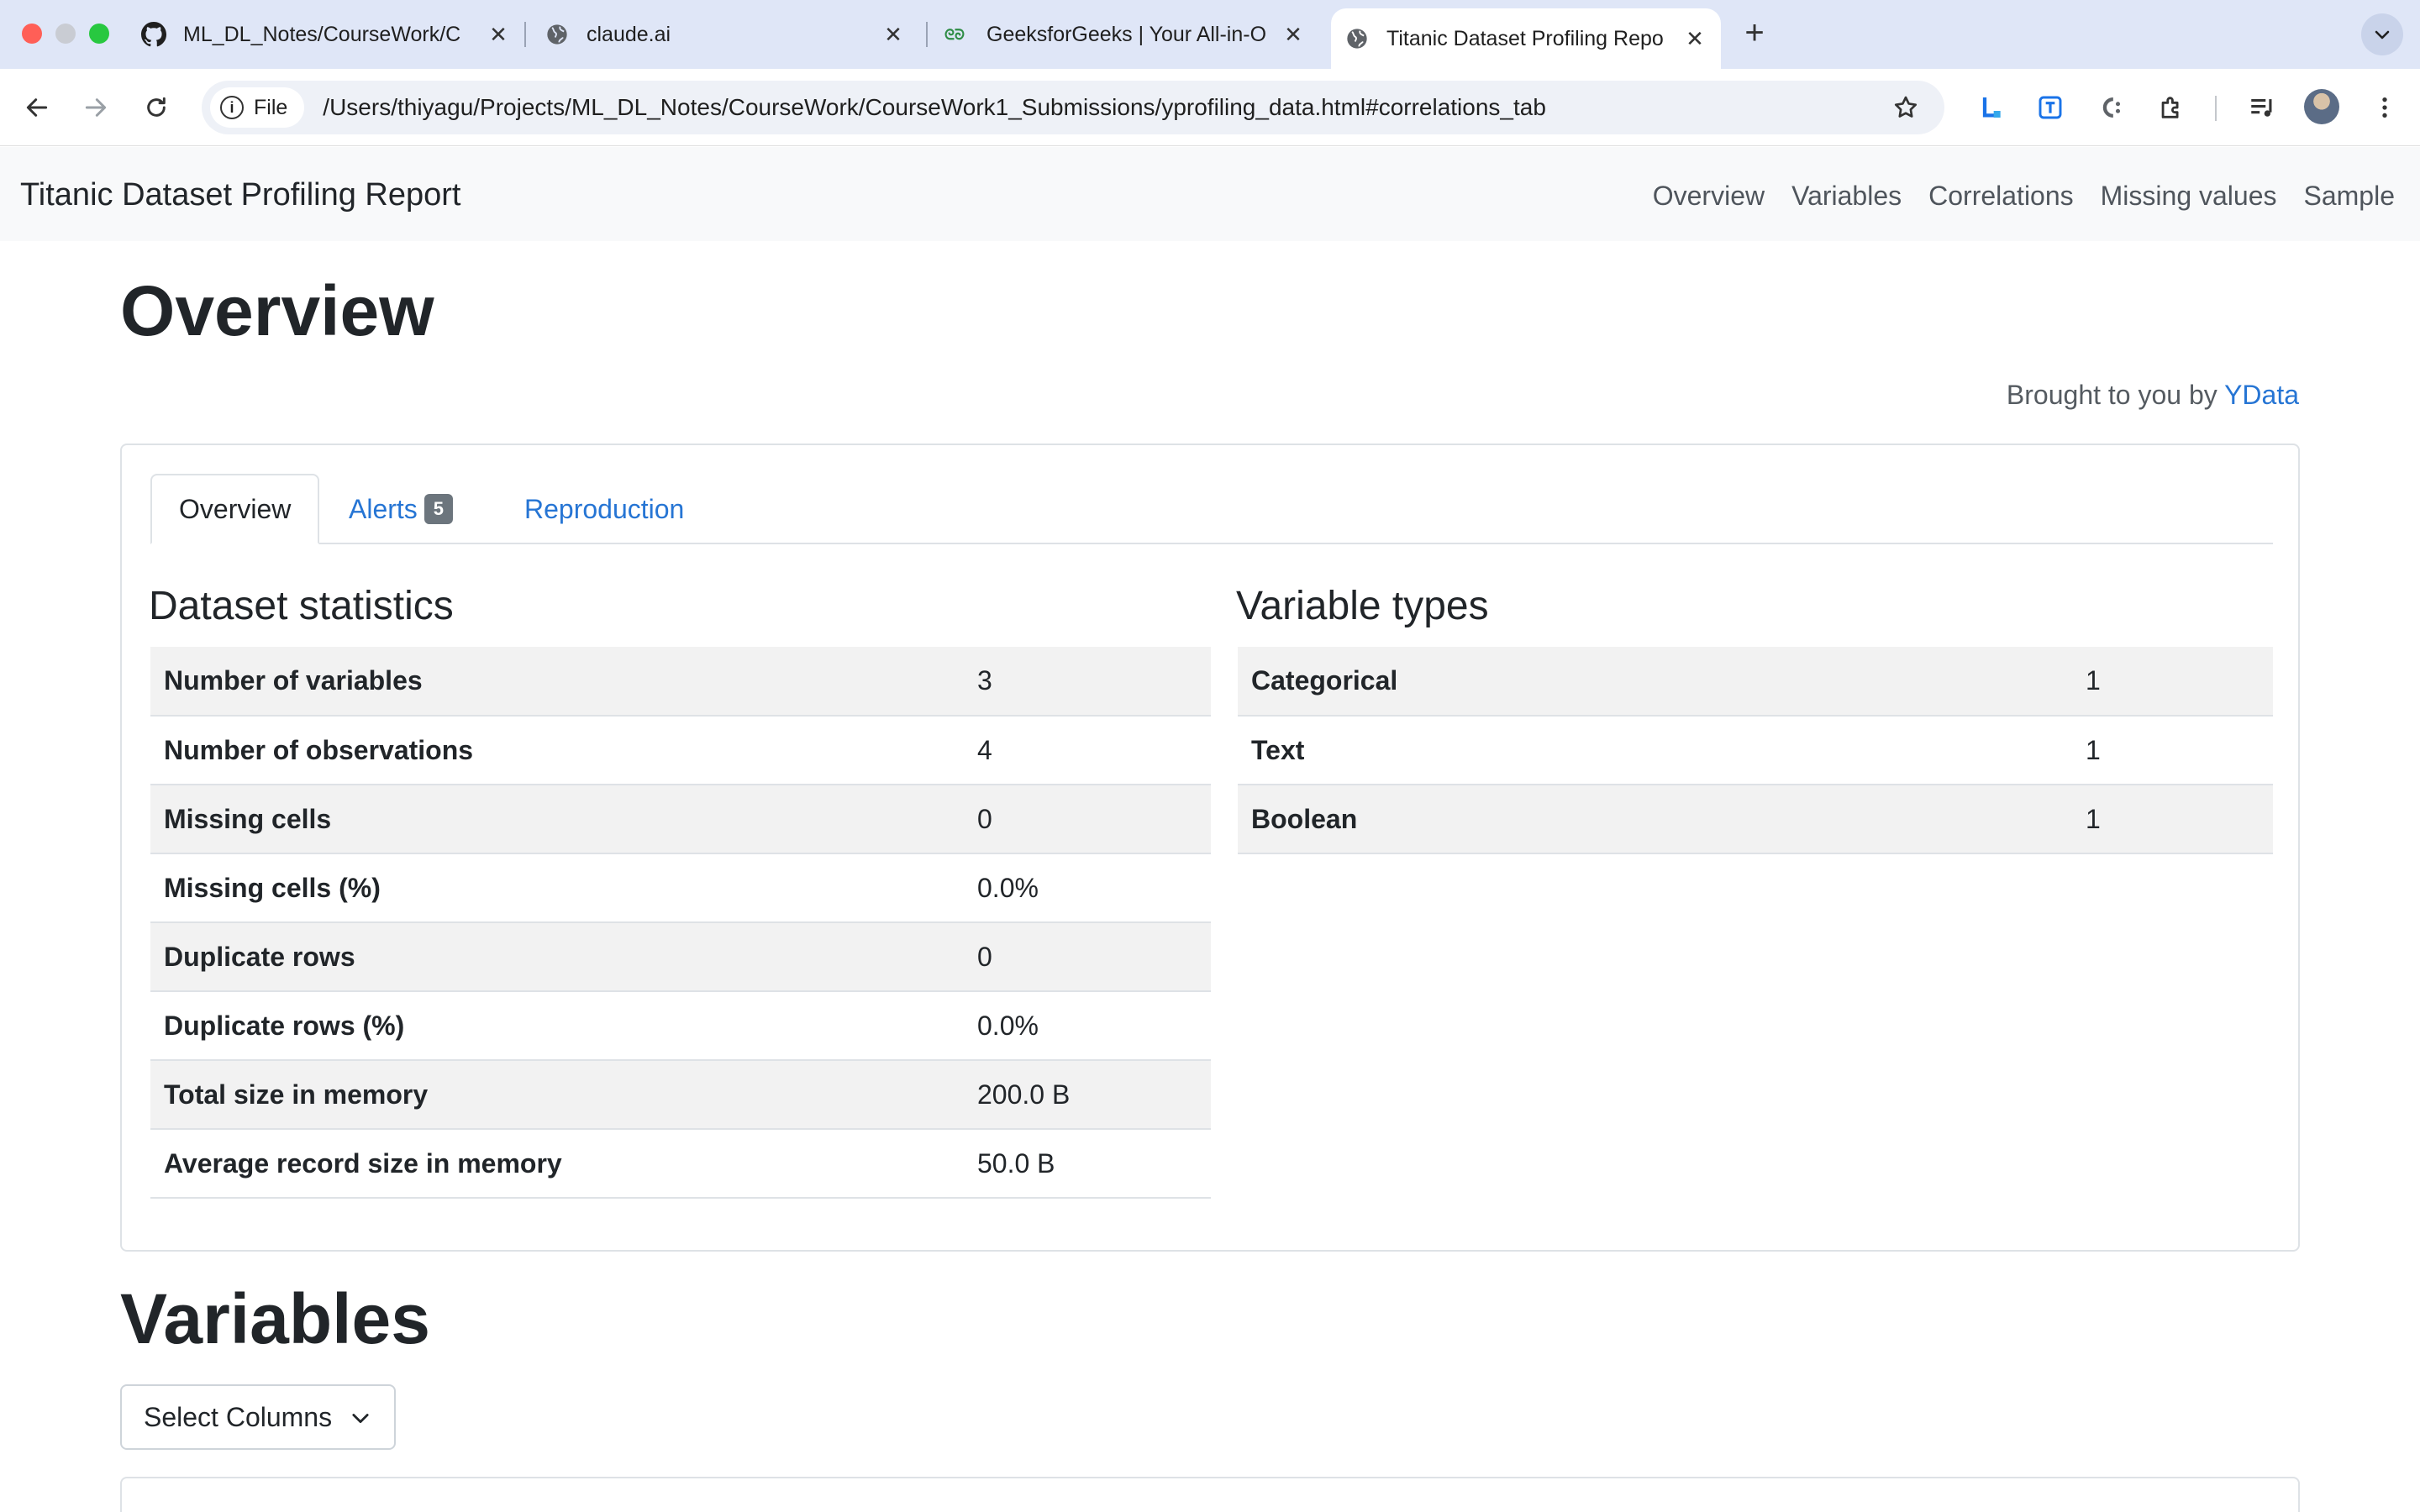  Describe the element at coordinates (1210, 1494) in the screenshot. I see `variables-card` at that location.